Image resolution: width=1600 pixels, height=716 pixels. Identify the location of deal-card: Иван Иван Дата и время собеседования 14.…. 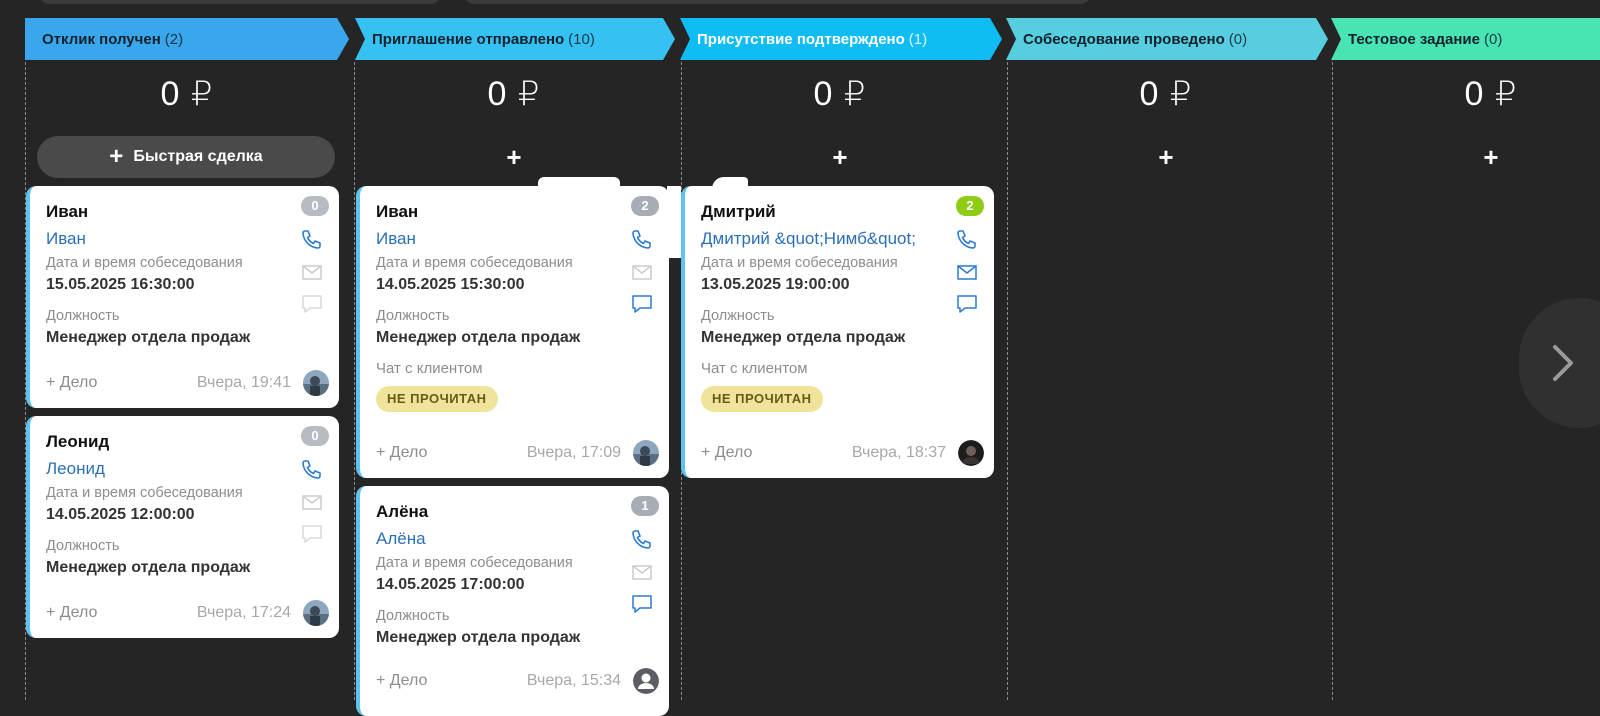
(512, 332).